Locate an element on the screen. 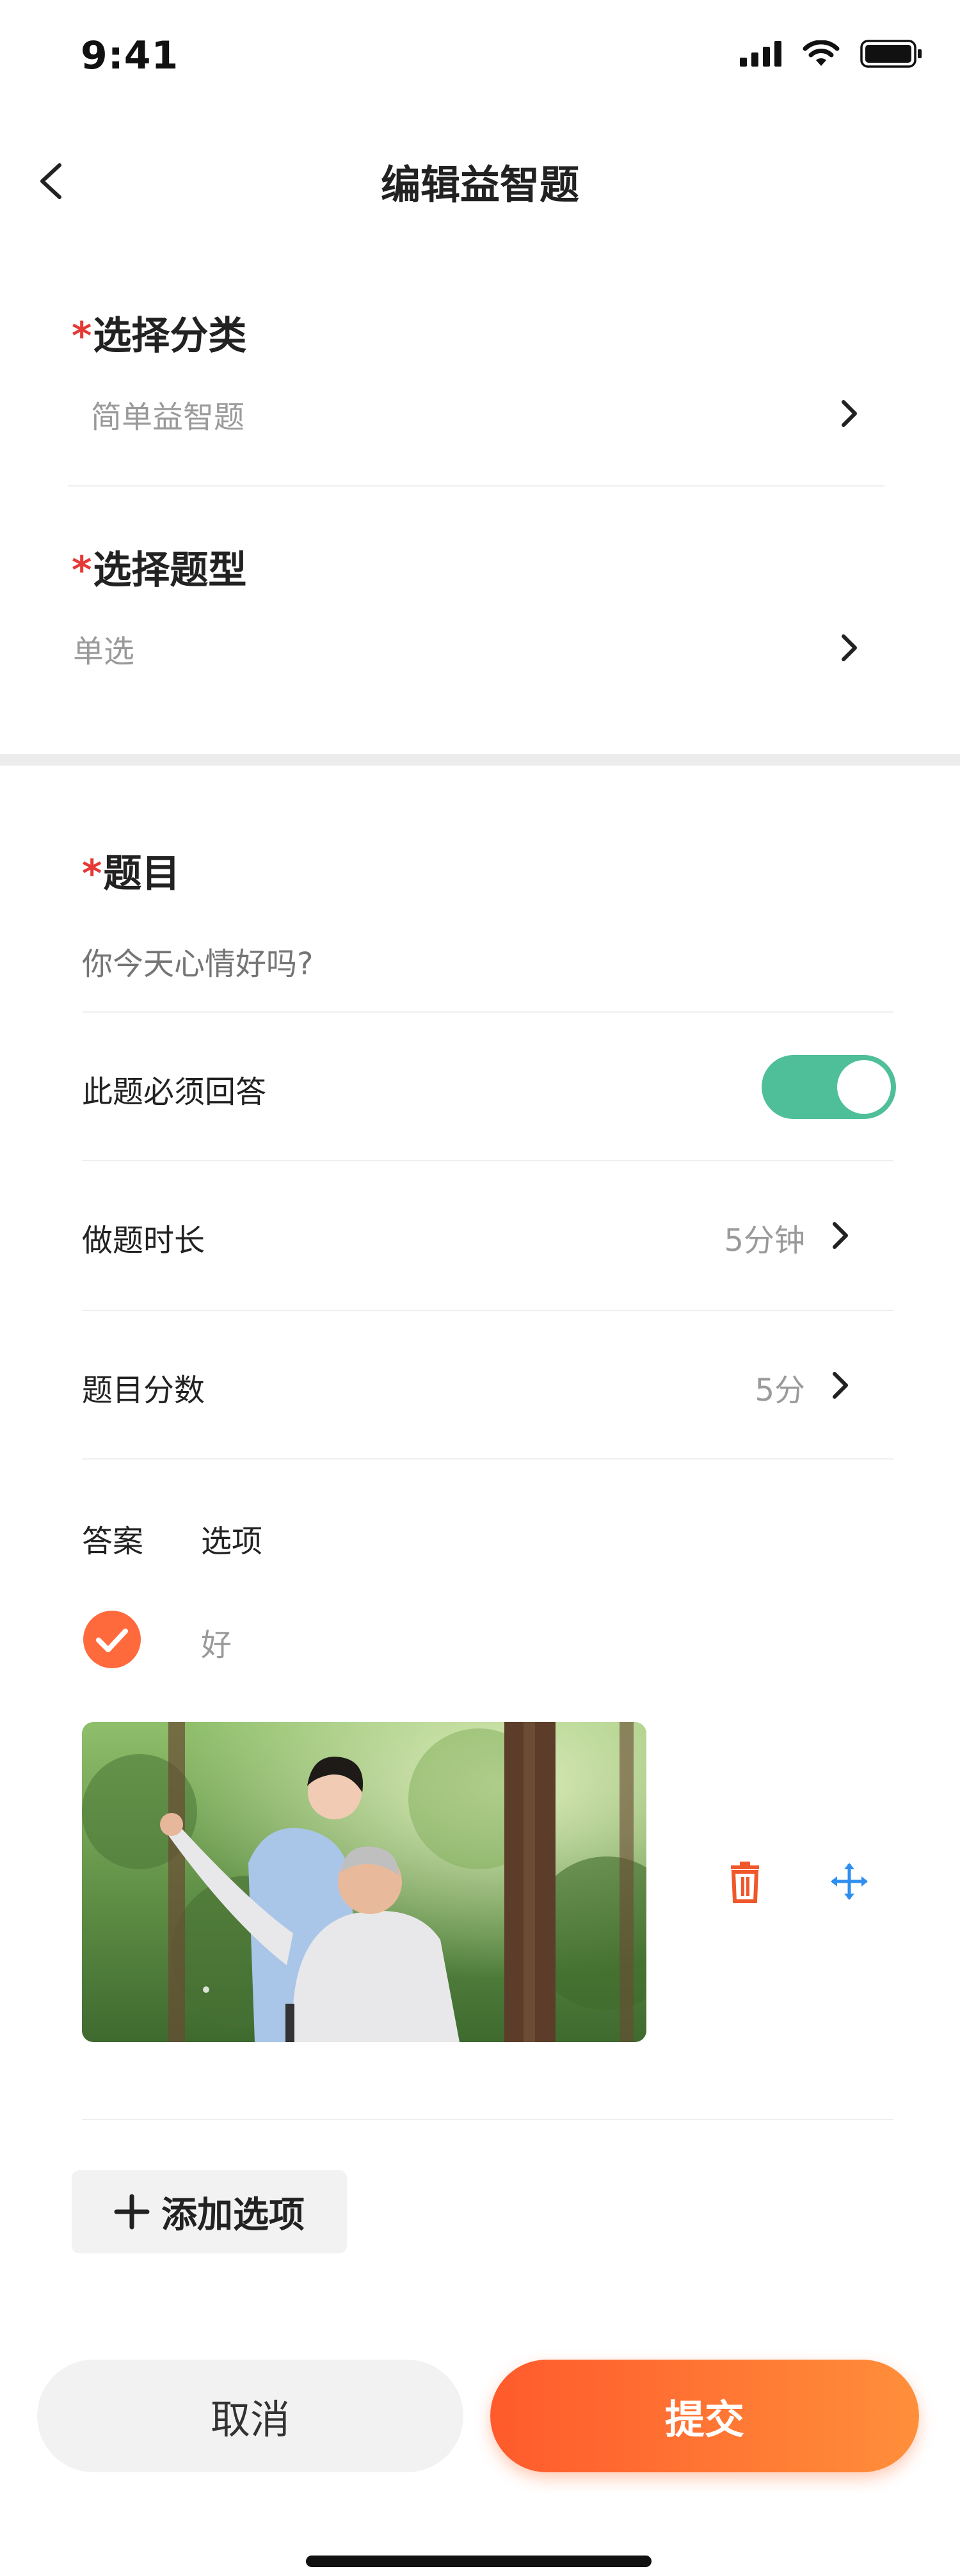 The height and width of the screenshot is (2576, 960). wifi-icon is located at coordinates (821, 53).